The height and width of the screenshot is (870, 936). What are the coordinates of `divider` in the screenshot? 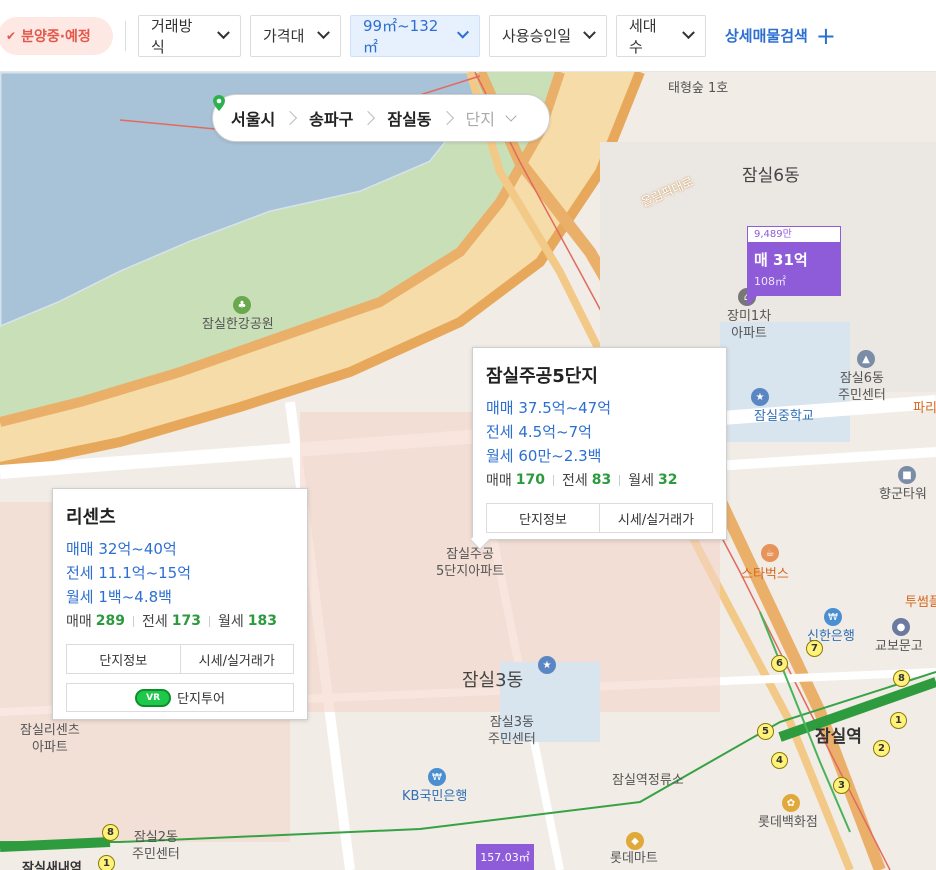 It's located at (125, 35).